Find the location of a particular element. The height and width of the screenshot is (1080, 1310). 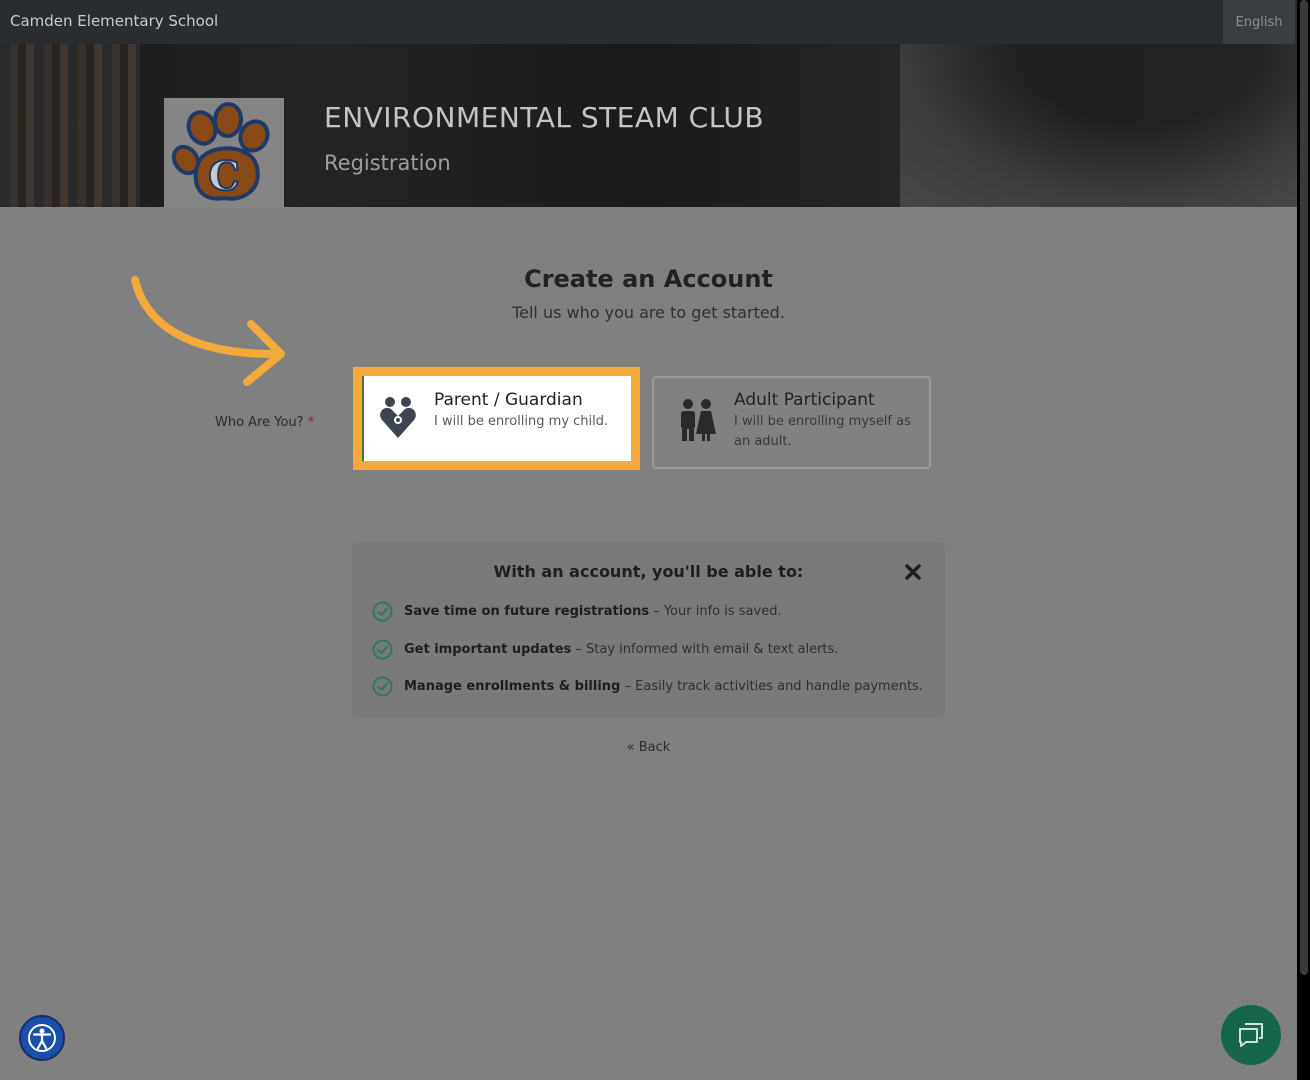

paw-logo-icon: C is located at coordinates (220, 151).